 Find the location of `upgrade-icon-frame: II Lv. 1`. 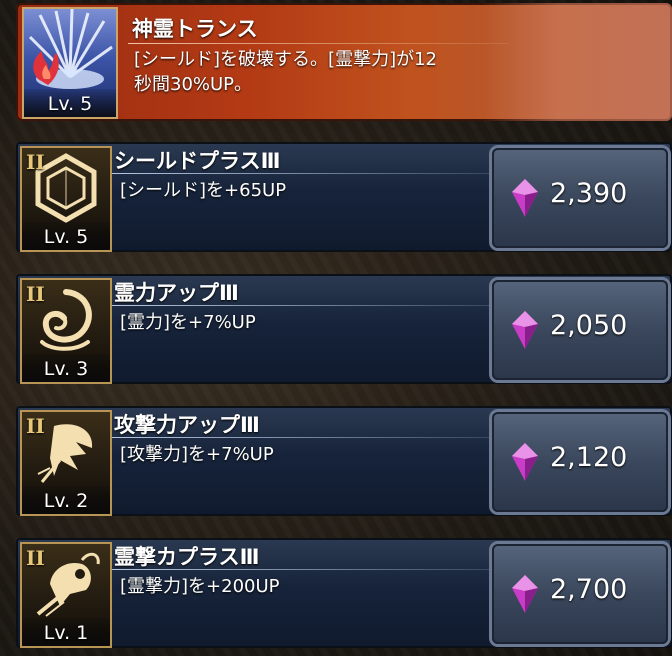

upgrade-icon-frame: II Lv. 1 is located at coordinates (66, 595).